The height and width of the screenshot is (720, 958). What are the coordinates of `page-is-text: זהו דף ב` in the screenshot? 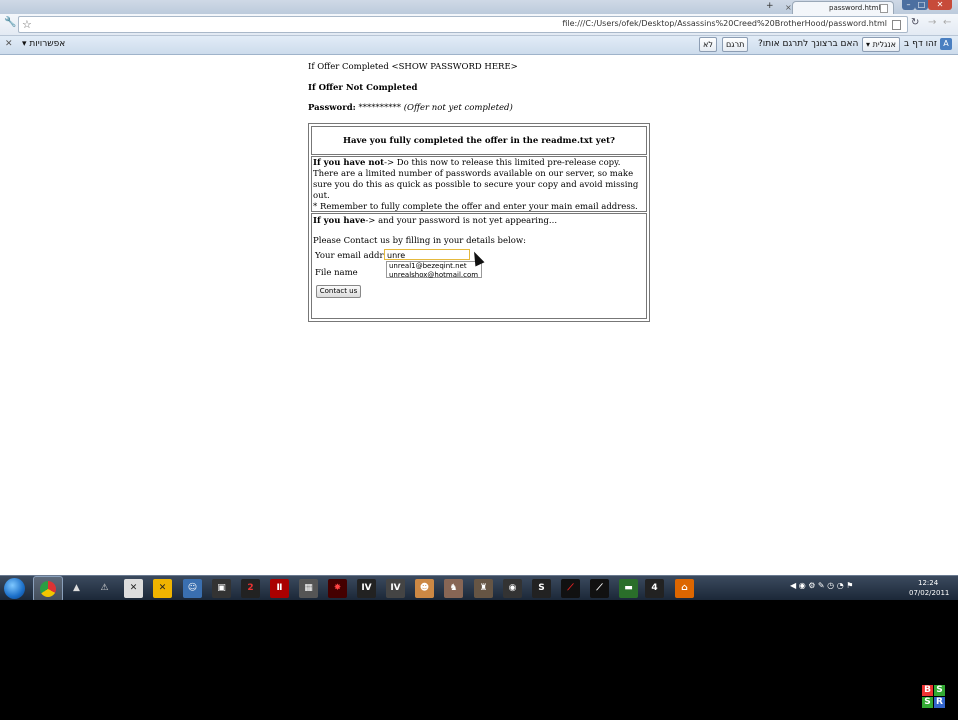 It's located at (921, 44).